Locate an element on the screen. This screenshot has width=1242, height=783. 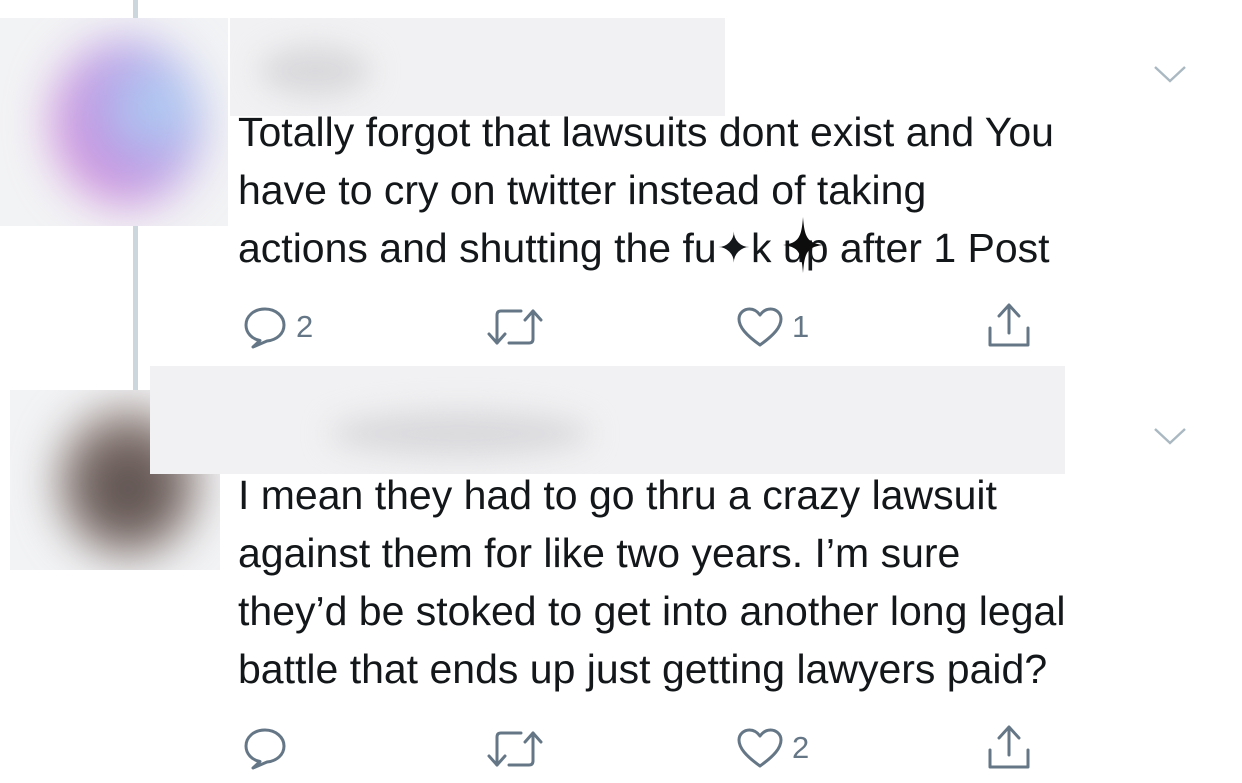
reply-button is located at coordinates (269, 748).